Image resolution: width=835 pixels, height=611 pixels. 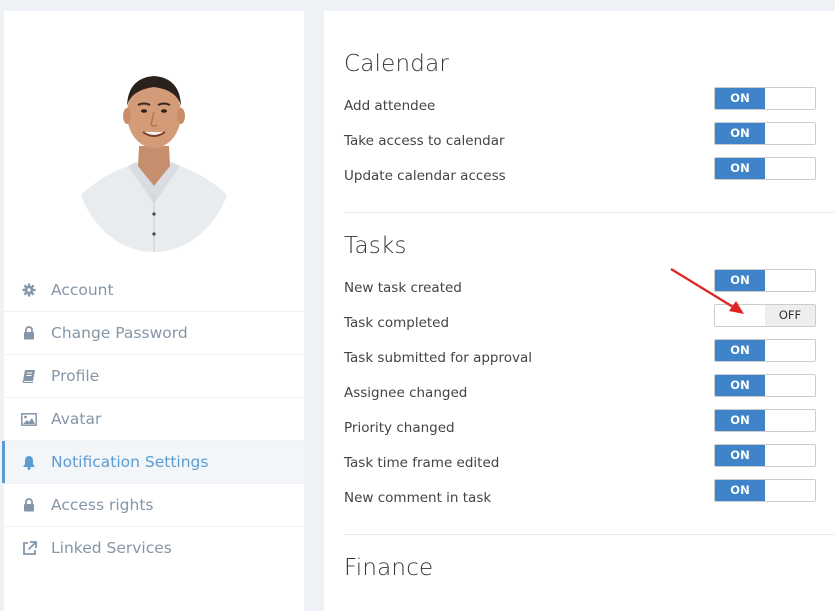 I want to click on setting-label: Assignee changed, so click(x=406, y=393).